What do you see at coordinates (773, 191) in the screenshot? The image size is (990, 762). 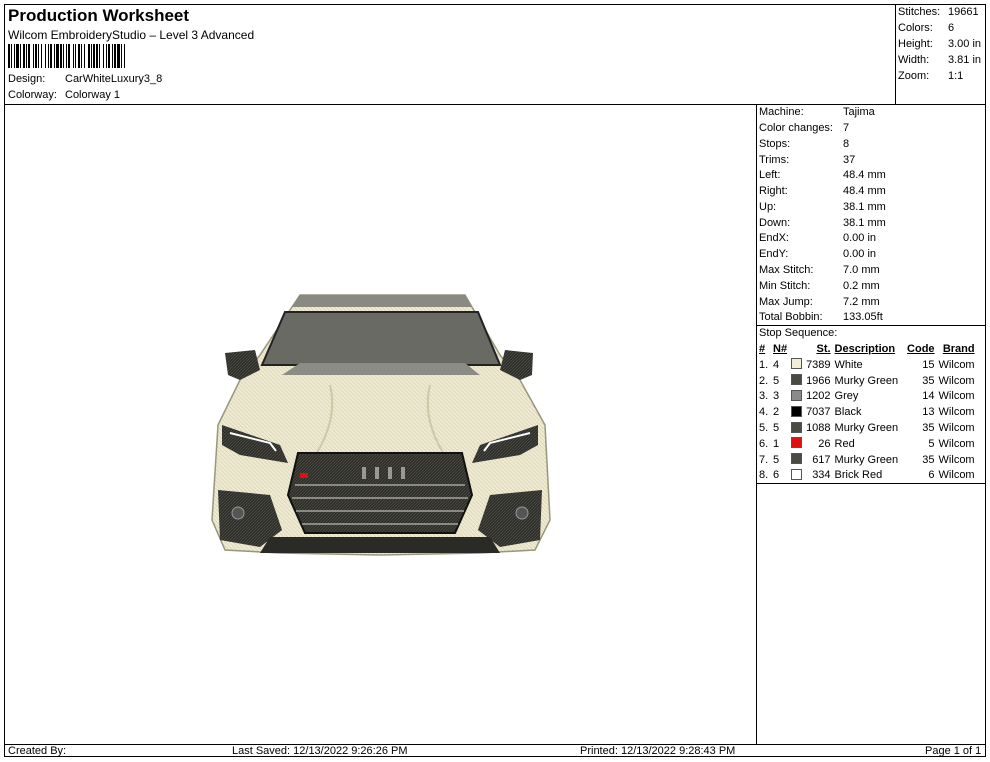 I see `detail-label: Right:` at bounding box center [773, 191].